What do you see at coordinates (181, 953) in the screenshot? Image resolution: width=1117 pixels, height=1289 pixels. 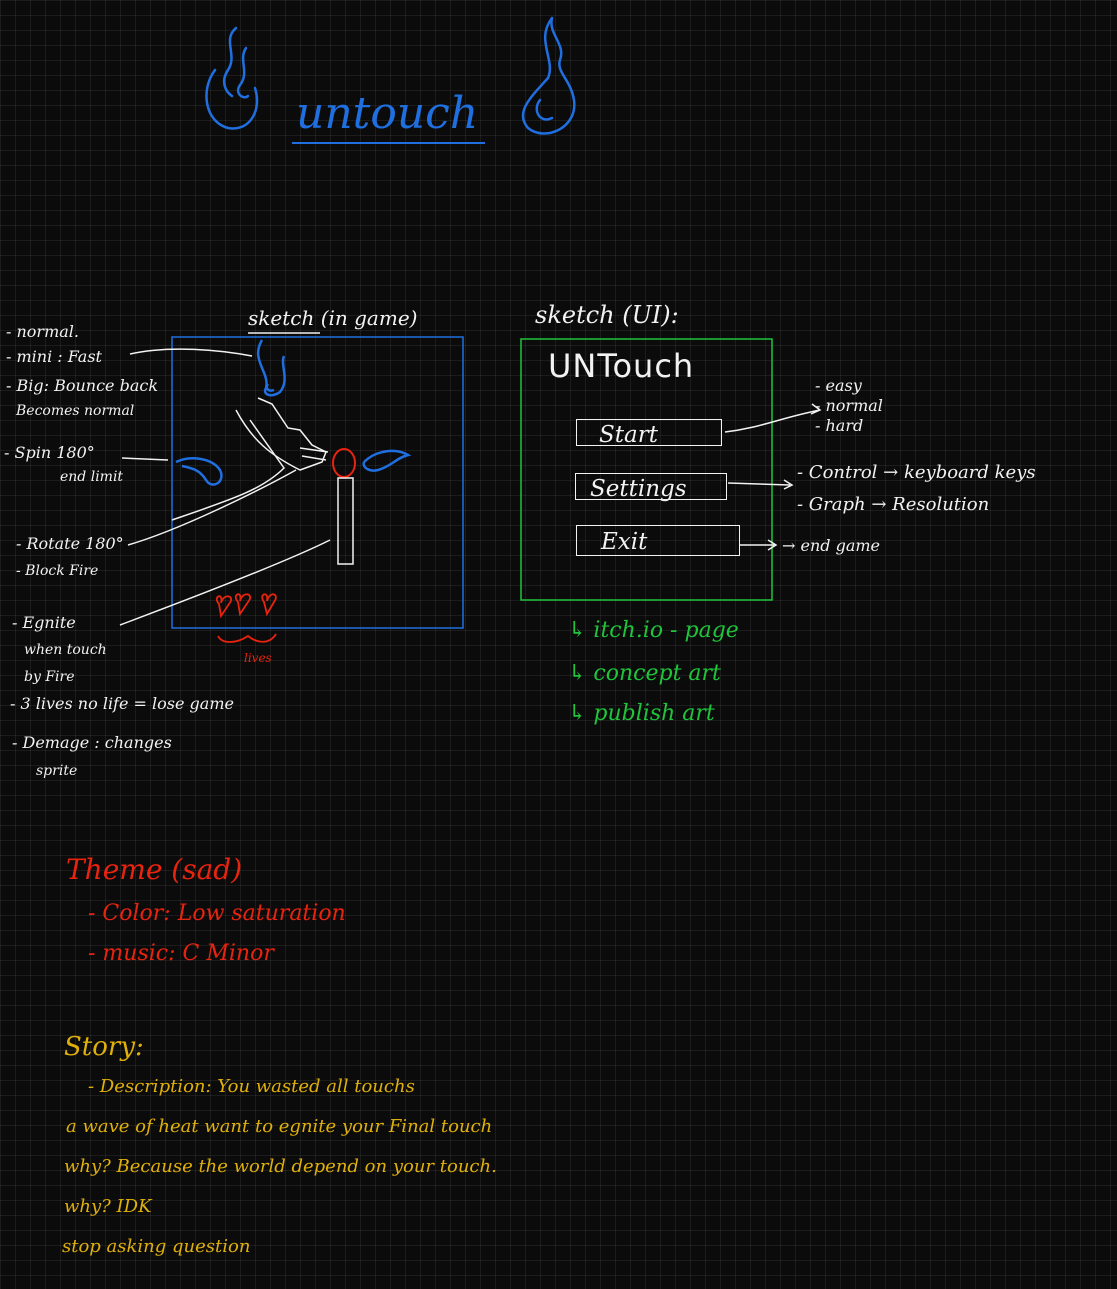 I see `theme-item: - music: C Minor` at bounding box center [181, 953].